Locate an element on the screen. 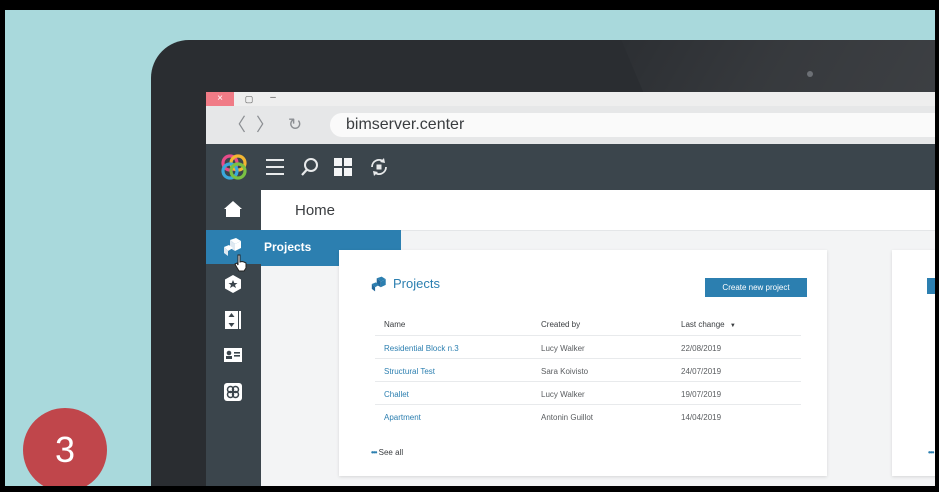  sidebar-item-contacts is located at coordinates (233, 355).